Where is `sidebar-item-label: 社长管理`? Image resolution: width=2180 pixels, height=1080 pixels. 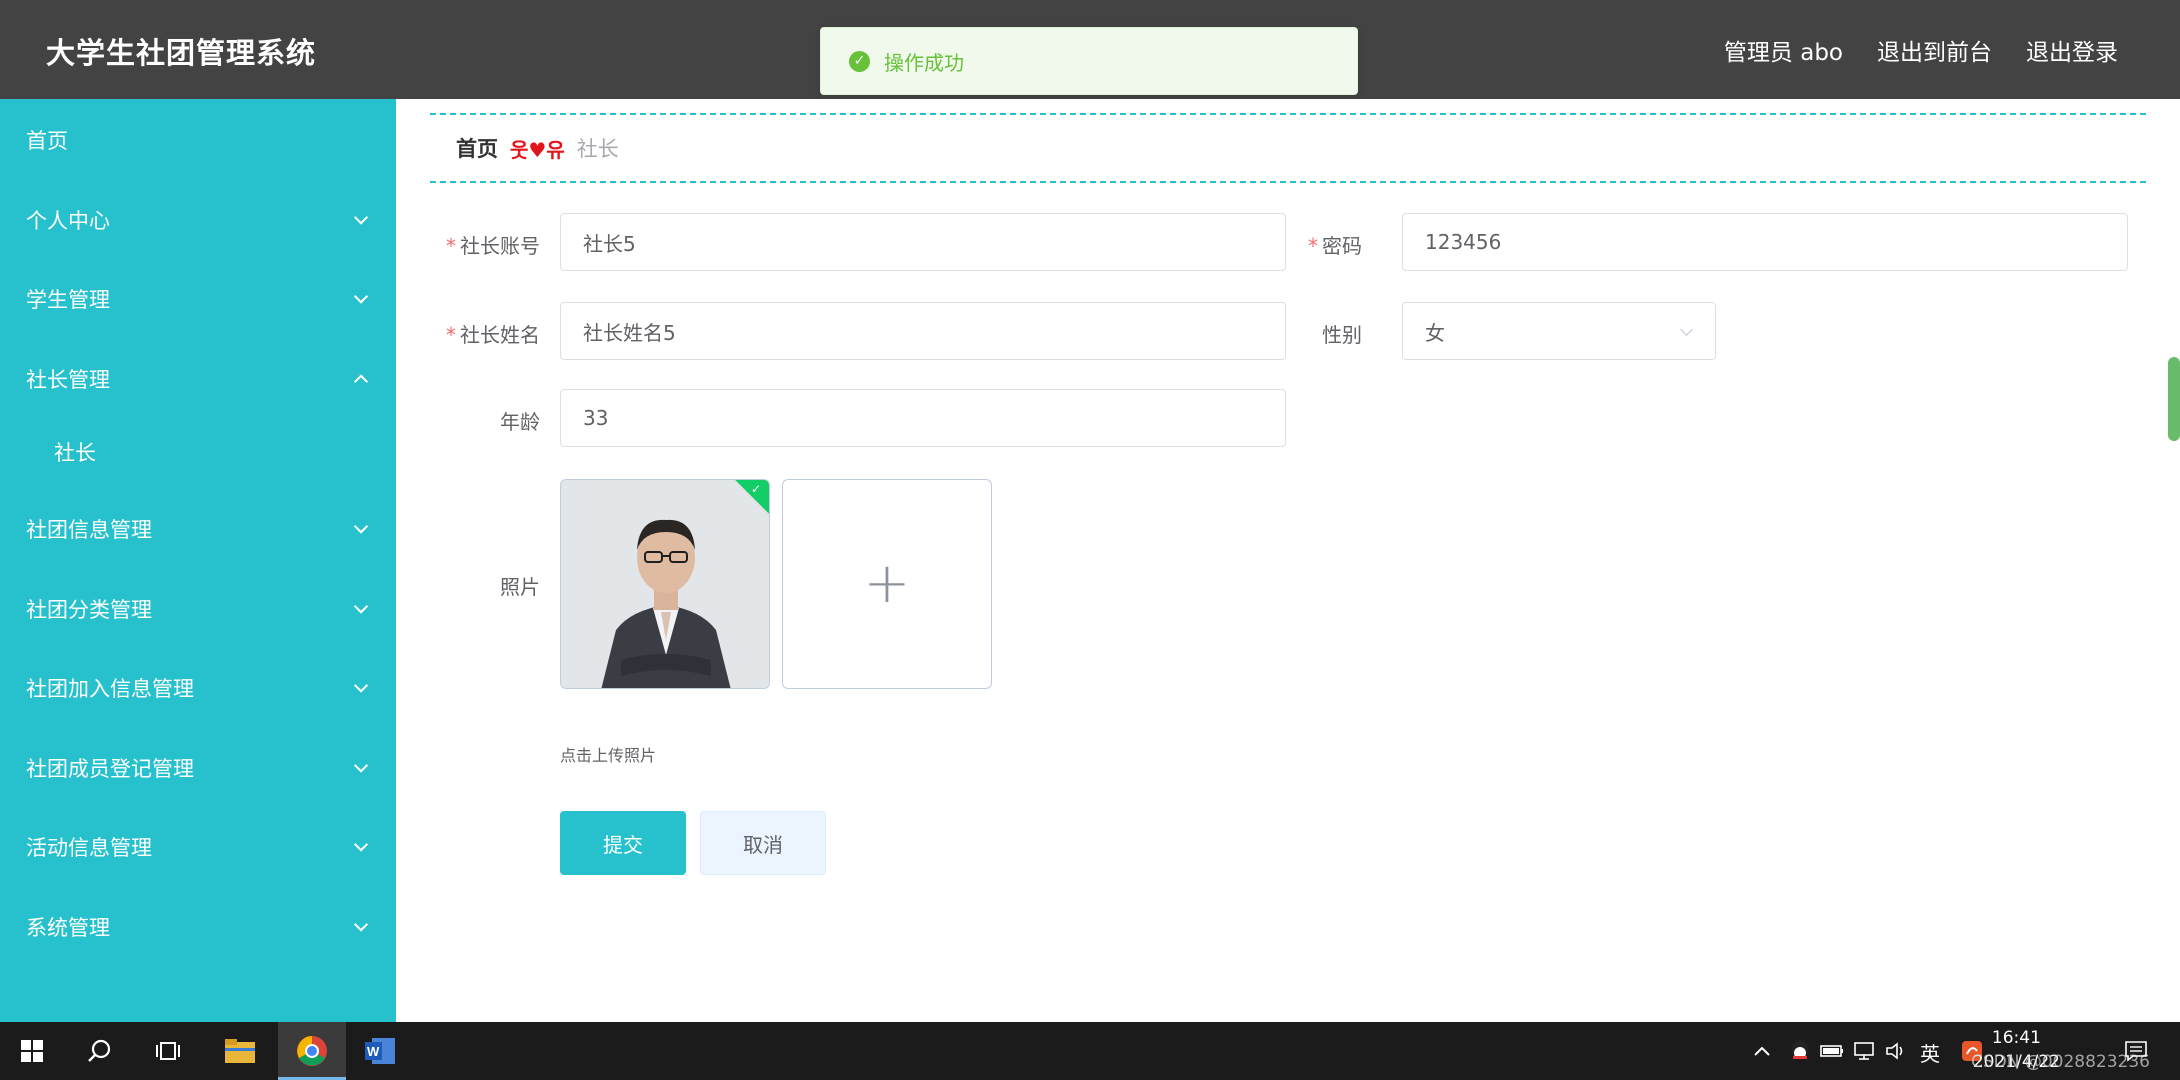
sidebar-item-label: 社长管理 is located at coordinates (68, 380).